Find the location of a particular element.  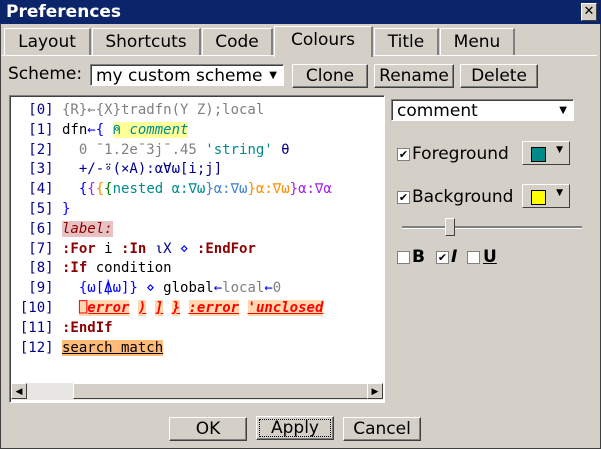

code-token: ] is located at coordinates (159, 308).